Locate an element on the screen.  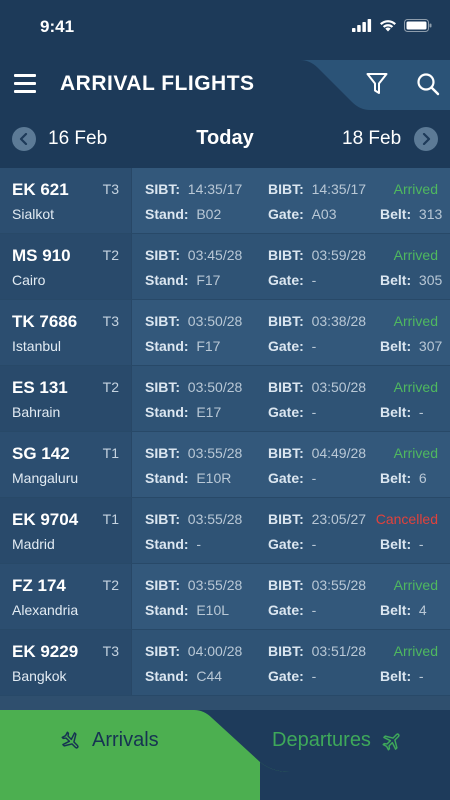
active-tab-shape is located at coordinates (225, 755).